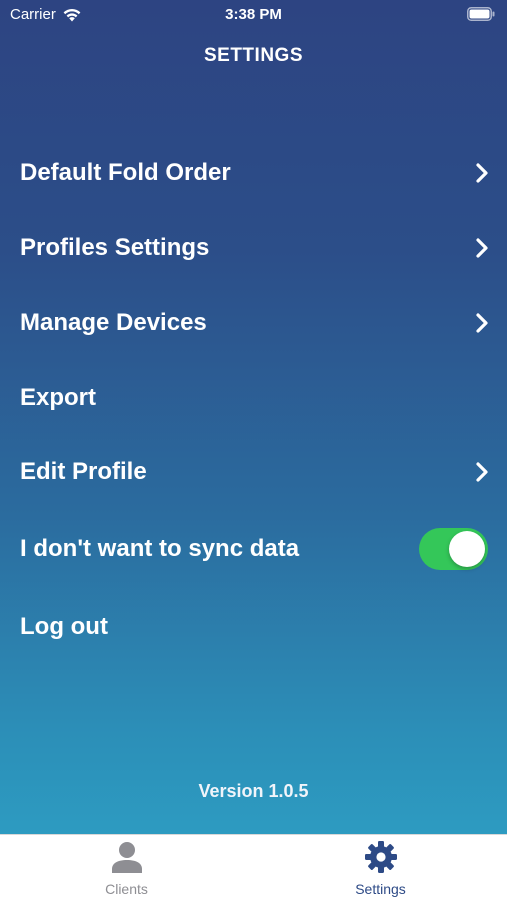 The width and height of the screenshot is (507, 900). I want to click on menu-item-profiles-settings: Profiles Settings, so click(253, 248).